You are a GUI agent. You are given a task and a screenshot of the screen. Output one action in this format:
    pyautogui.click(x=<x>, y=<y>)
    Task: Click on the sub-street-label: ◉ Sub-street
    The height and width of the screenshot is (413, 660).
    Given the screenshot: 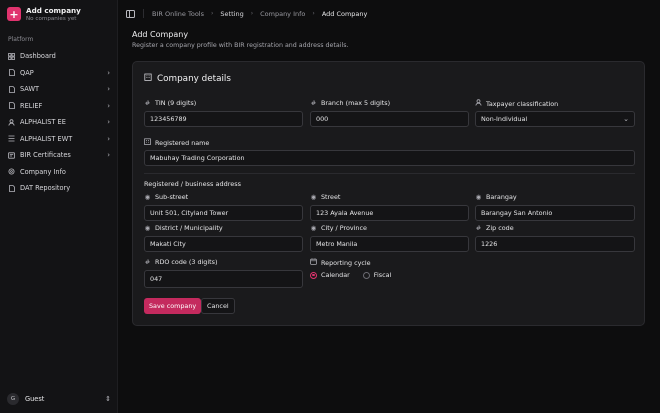 What is the action you would take?
    pyautogui.click(x=166, y=197)
    